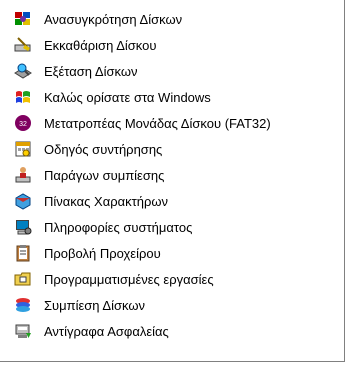  I want to click on menu-item-label: Πίνακας Χαρακτήρων, so click(106, 201).